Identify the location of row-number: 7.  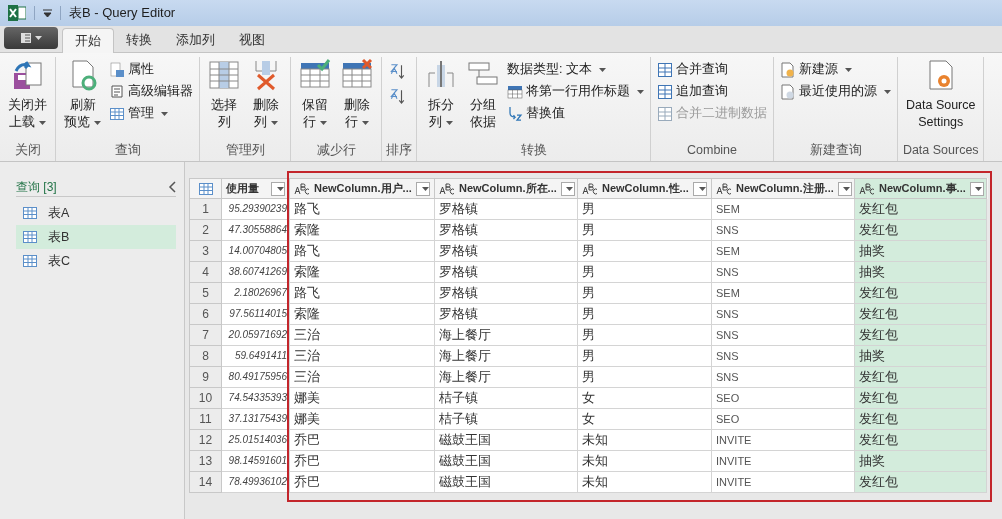
(205, 335).